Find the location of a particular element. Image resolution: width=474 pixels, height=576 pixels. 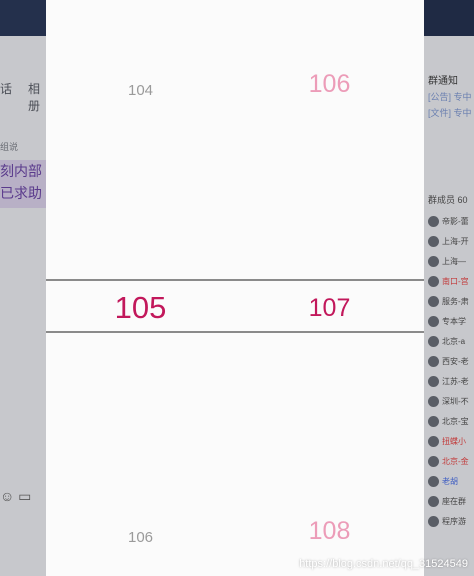

member-item: 北京-宝 is located at coordinates (448, 421).